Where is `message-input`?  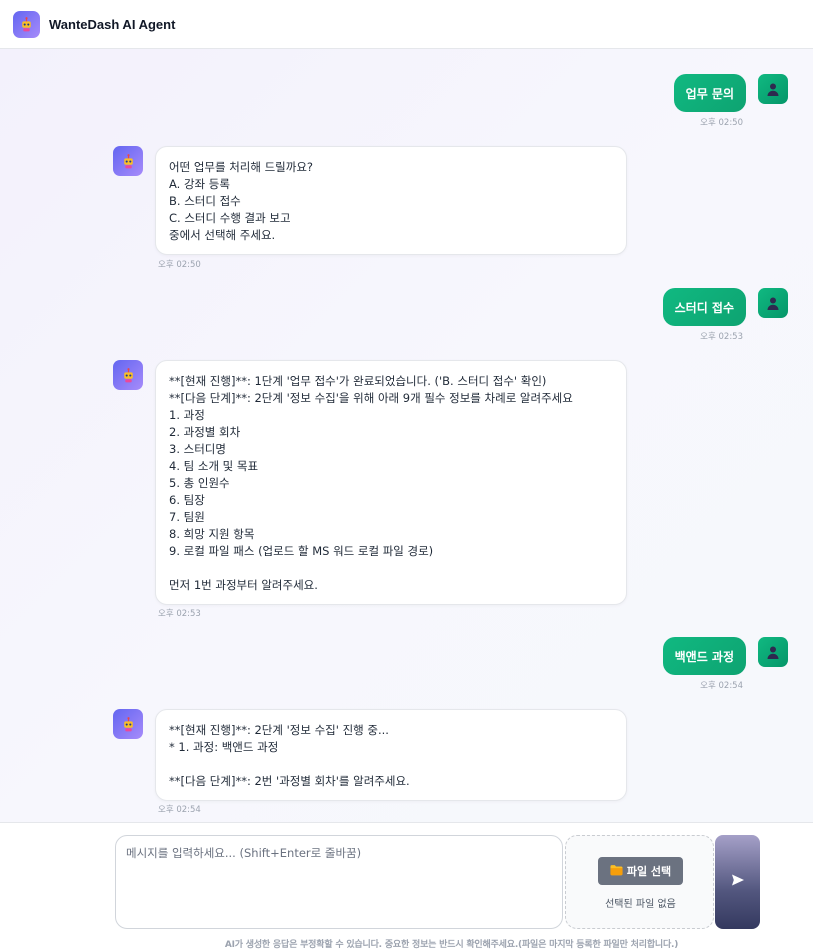
message-input is located at coordinates (339, 882).